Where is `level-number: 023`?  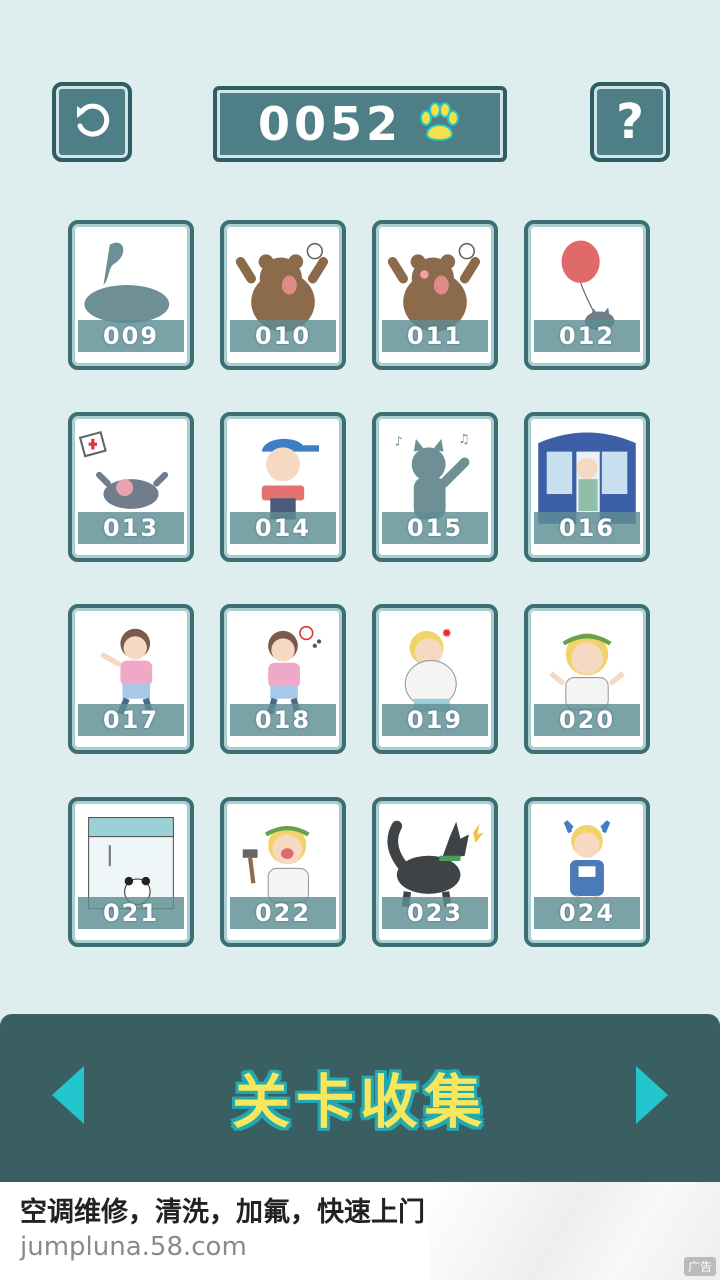 level-number: 023 is located at coordinates (435, 913).